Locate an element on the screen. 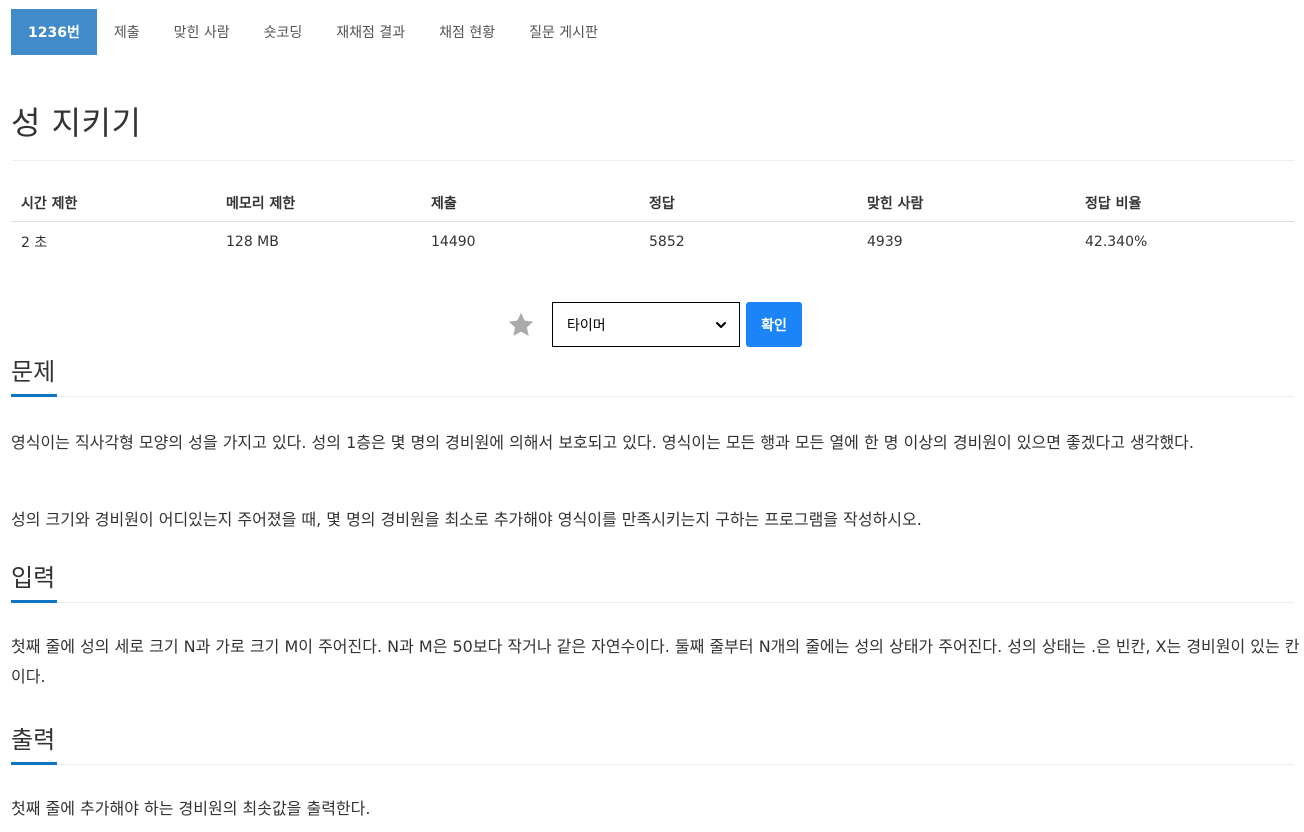  output-paragraph: 첫째 줄에 추가해야 하는 경비원의 최솟값을 출력한다. is located at coordinates (191, 808).